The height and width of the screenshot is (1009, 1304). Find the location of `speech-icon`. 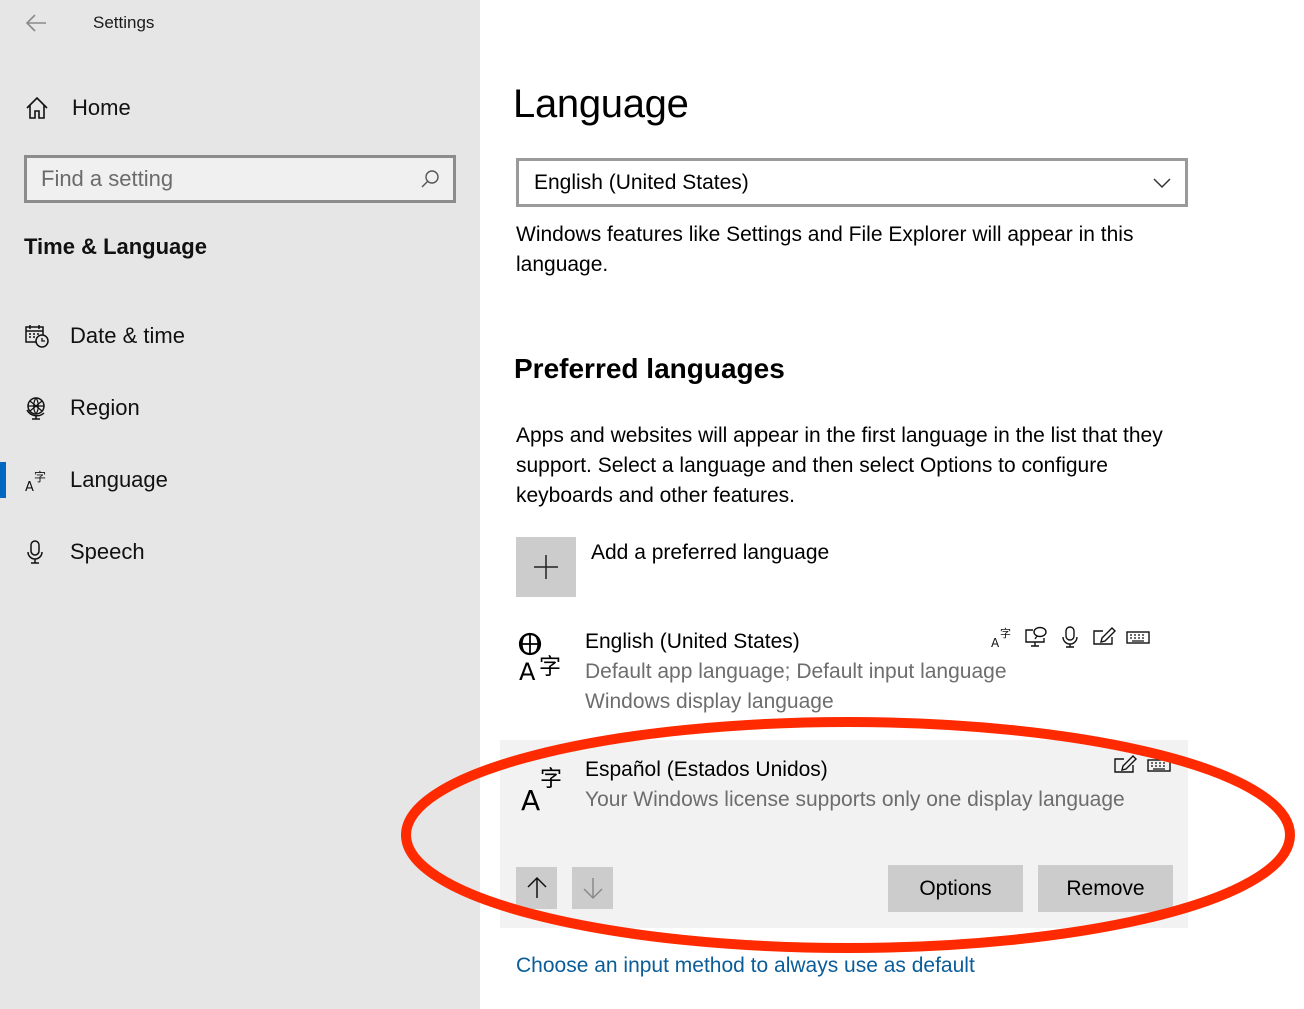

speech-icon is located at coordinates (1070, 637).